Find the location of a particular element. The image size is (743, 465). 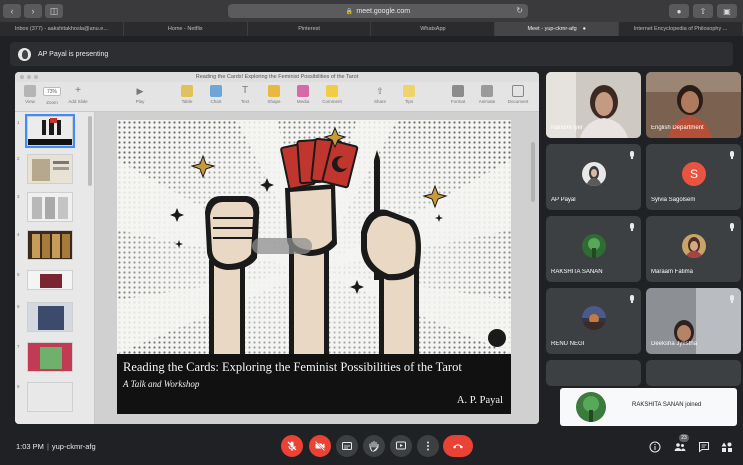

tab-whatsapp: WhatsApp is located at coordinates (433, 29).